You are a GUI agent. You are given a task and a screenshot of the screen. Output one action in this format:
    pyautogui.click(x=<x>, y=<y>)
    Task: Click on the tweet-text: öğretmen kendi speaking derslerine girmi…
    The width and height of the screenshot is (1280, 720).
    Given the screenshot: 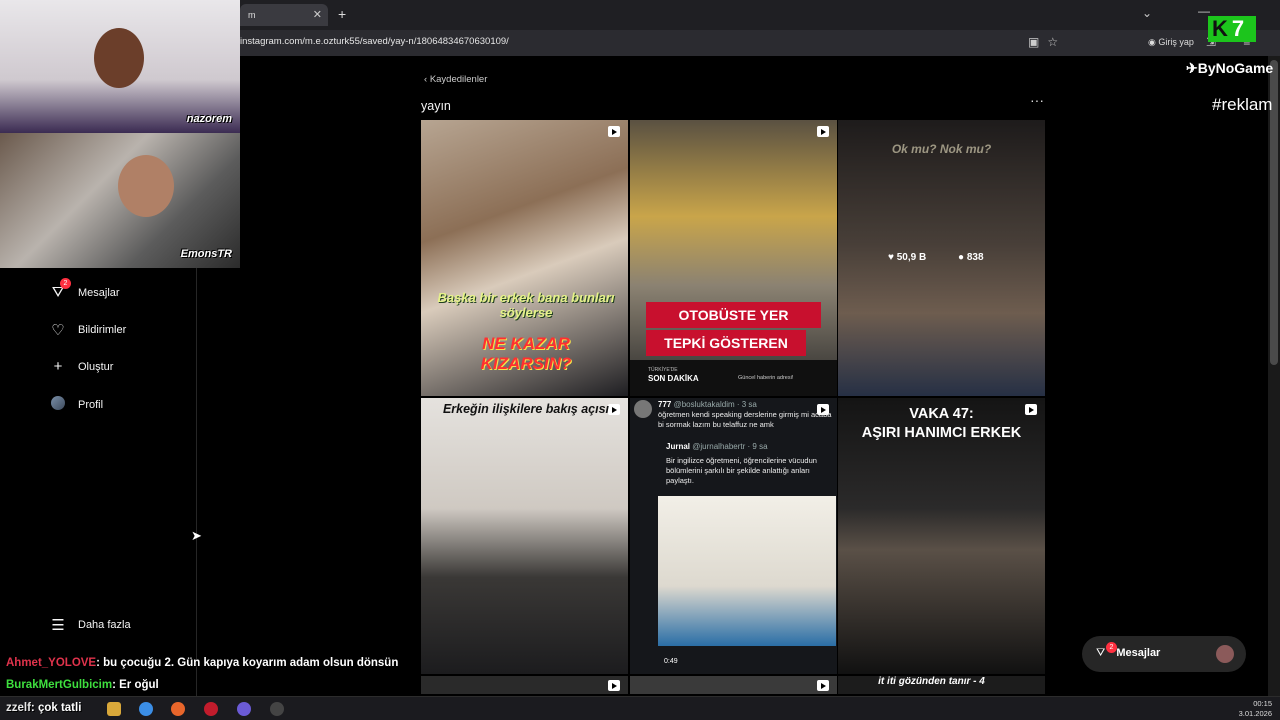 What is the action you would take?
    pyautogui.click(x=745, y=419)
    